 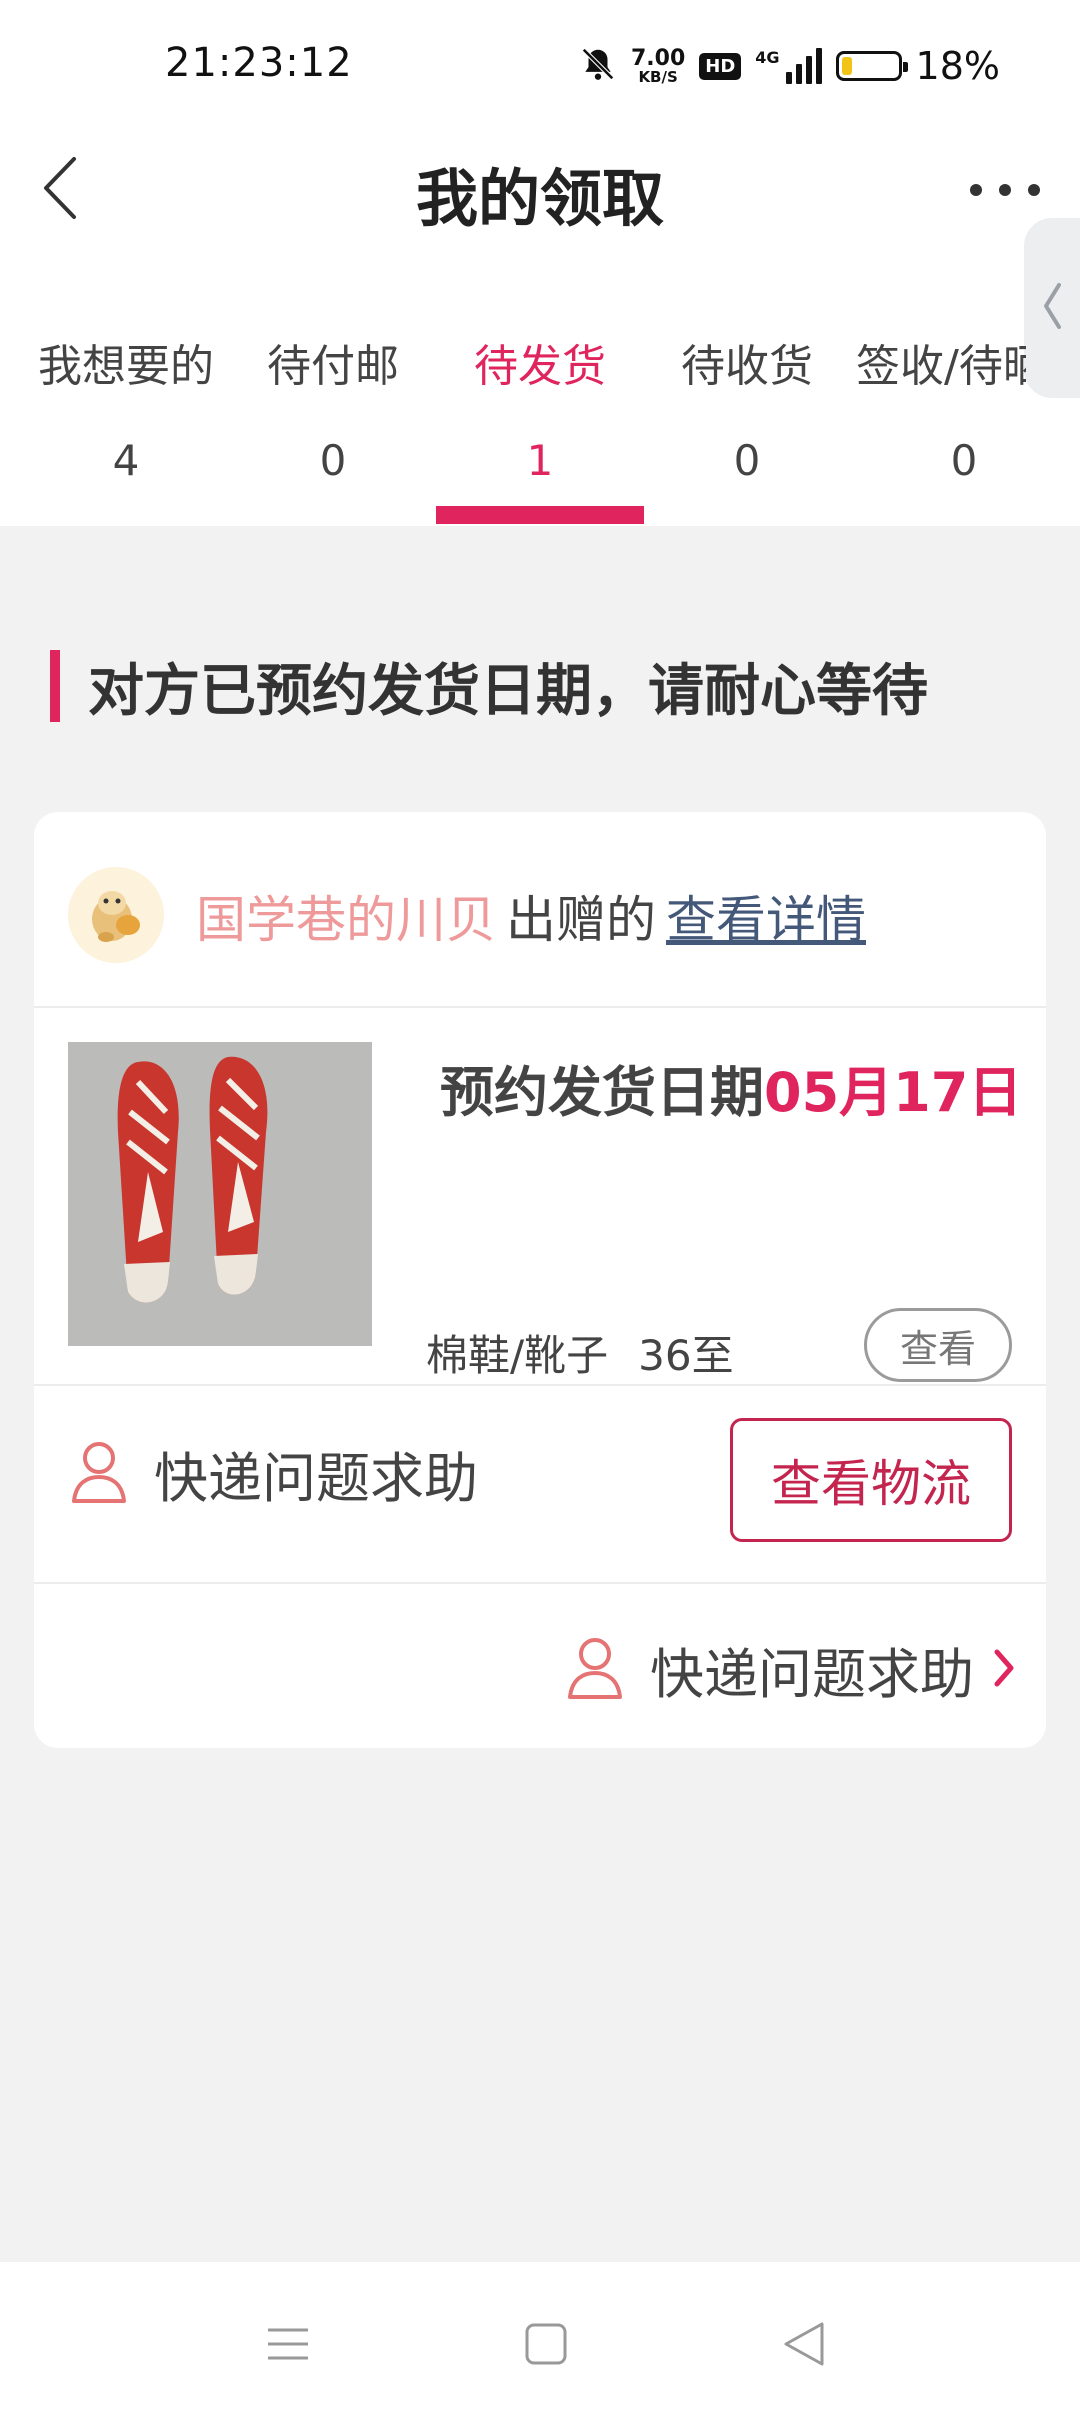 I want to click on tab-count: 4, so click(x=126, y=460).